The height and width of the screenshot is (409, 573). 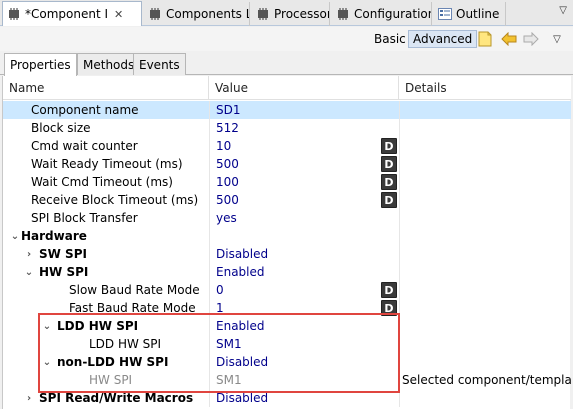 What do you see at coordinates (155, 14) in the screenshot?
I see `components-library-icon` at bounding box center [155, 14].